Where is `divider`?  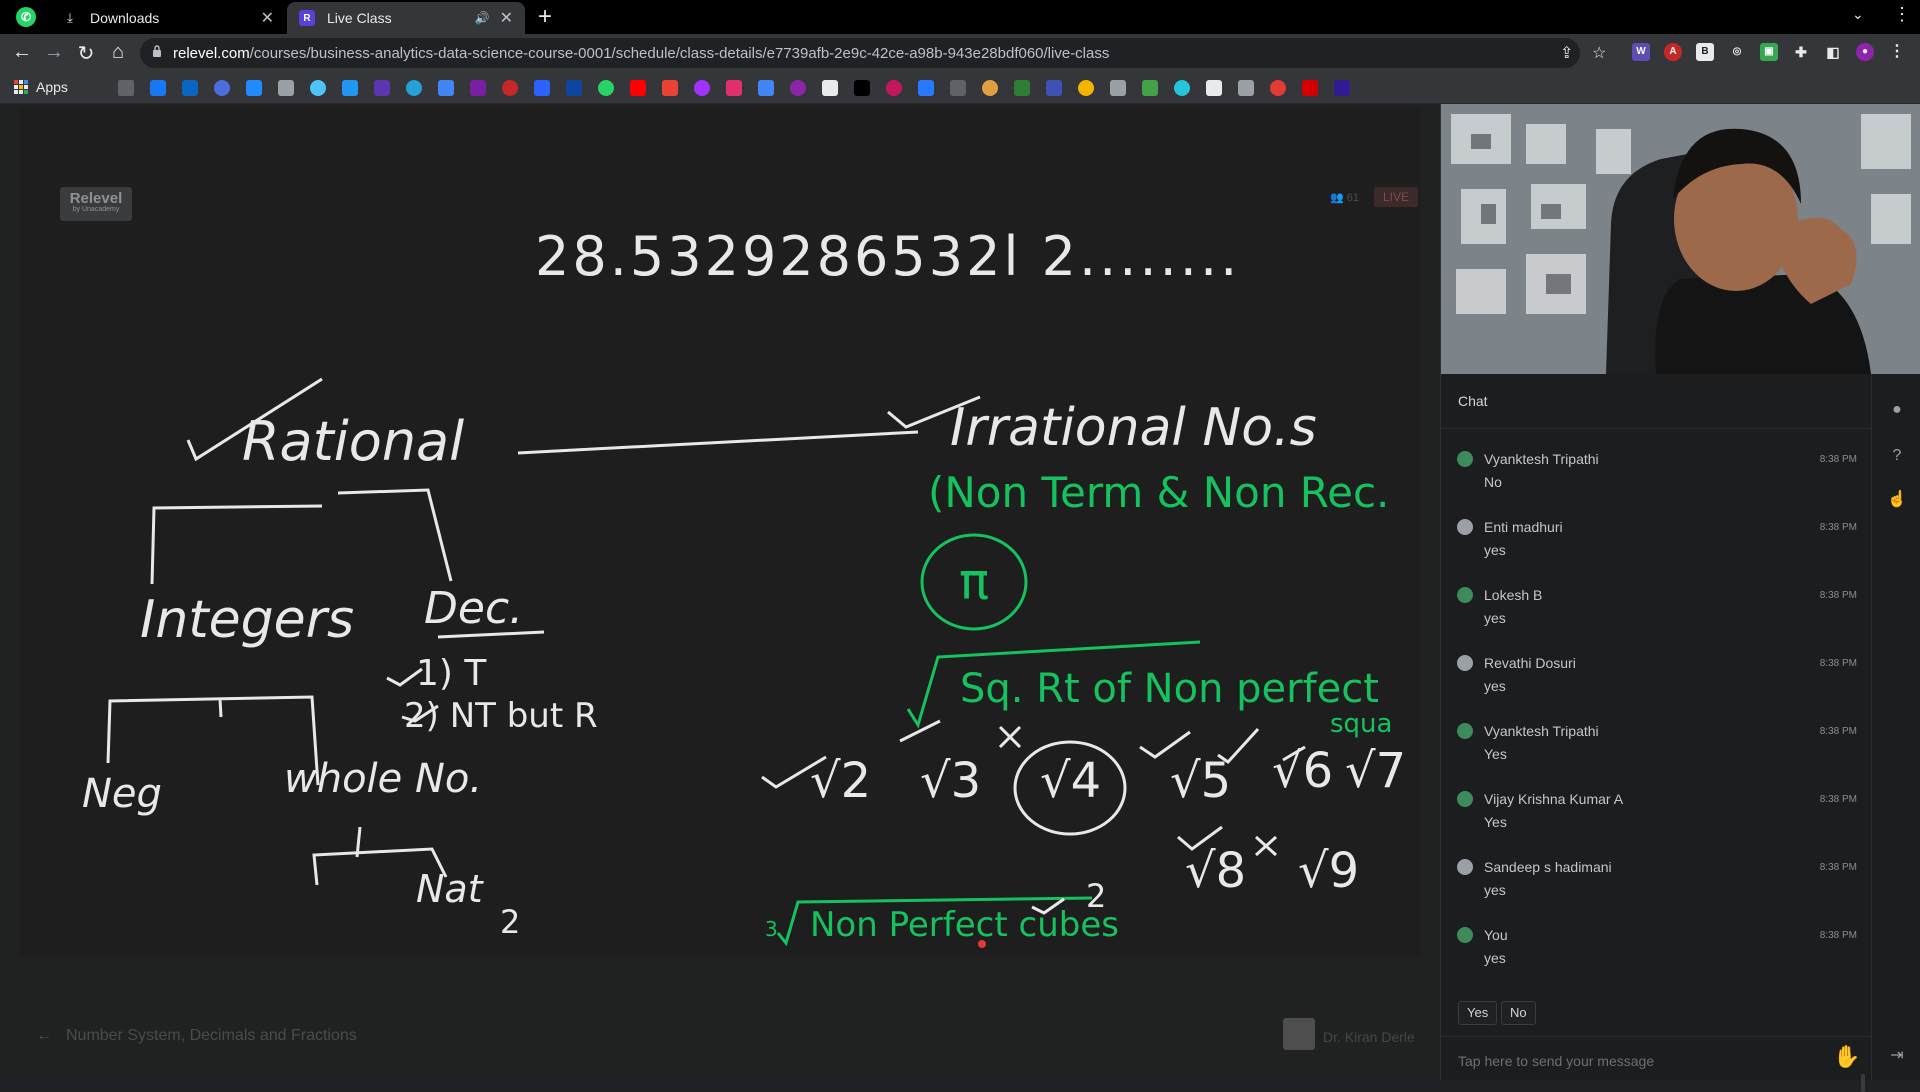 divider is located at coordinates (1656, 1036).